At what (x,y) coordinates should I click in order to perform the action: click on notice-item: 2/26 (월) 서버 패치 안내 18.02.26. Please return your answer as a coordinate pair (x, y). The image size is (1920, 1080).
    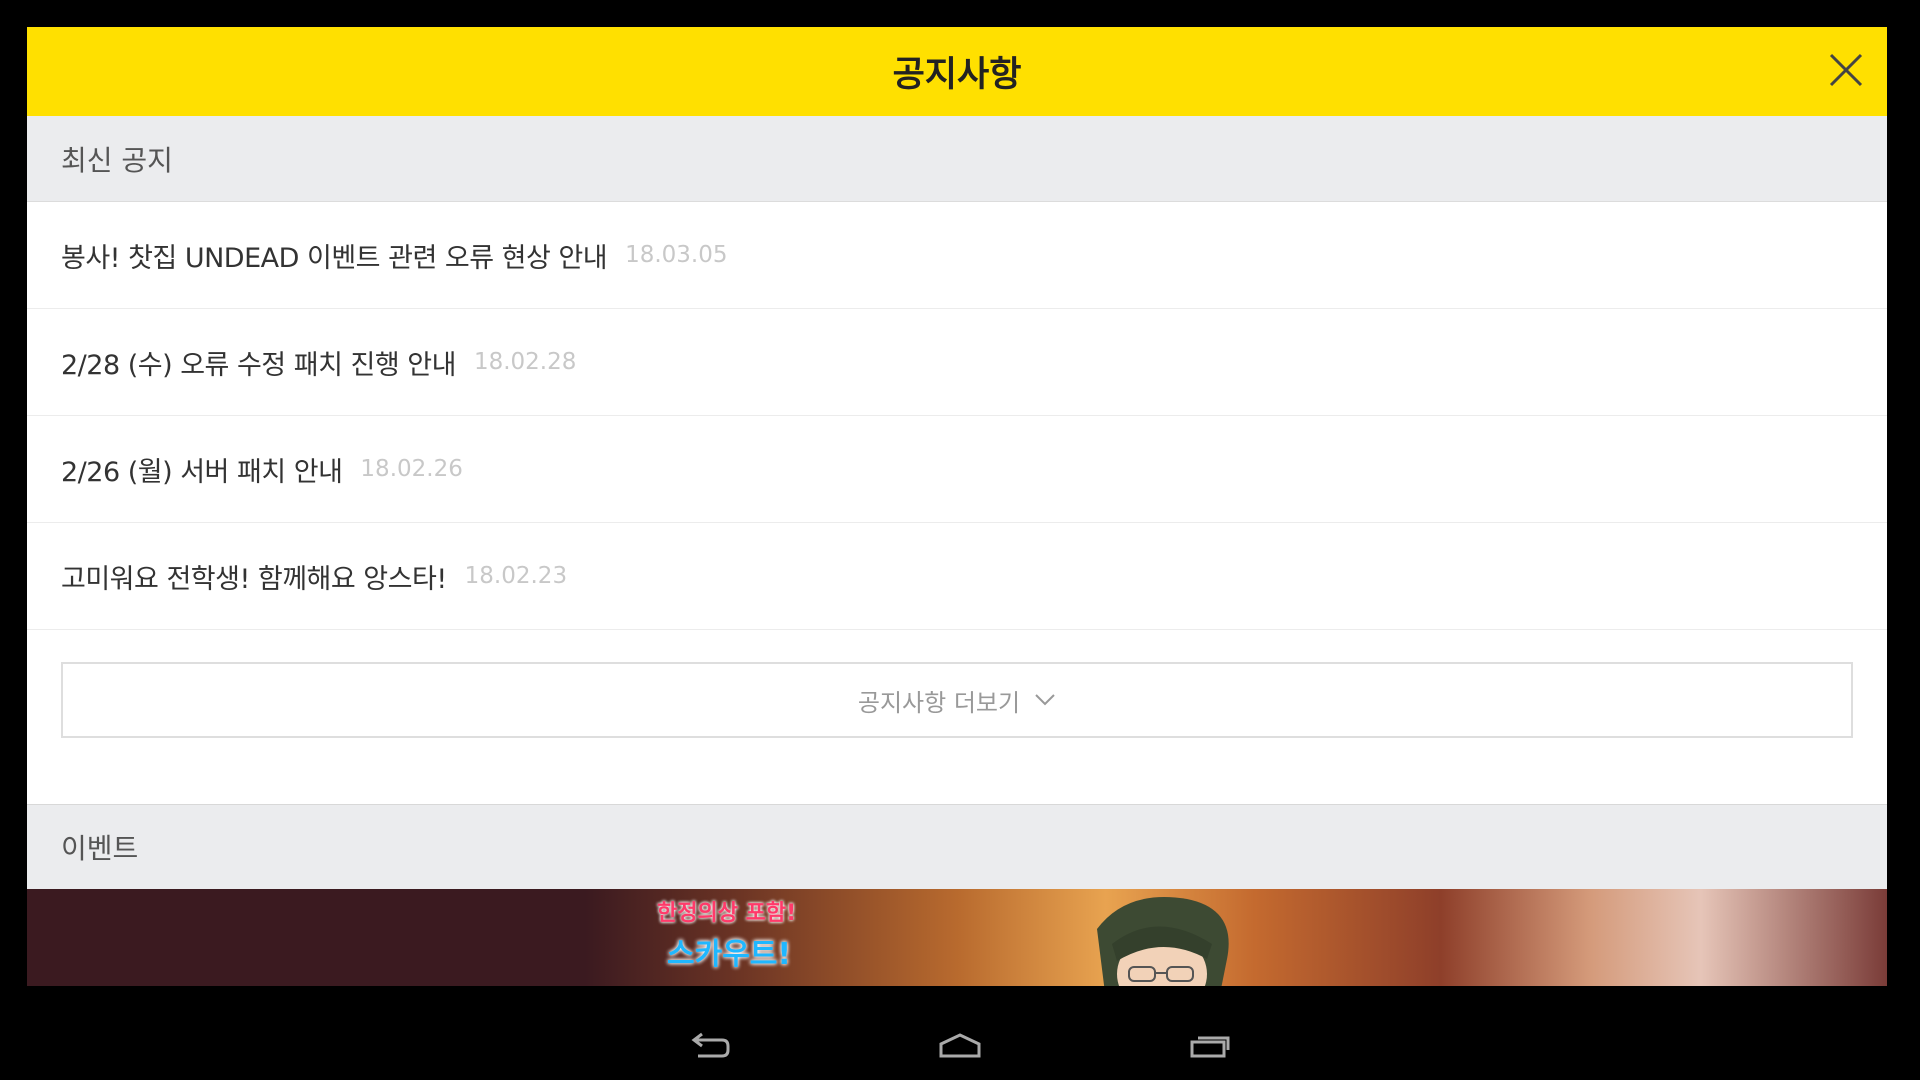
    Looking at the image, I should click on (957, 469).